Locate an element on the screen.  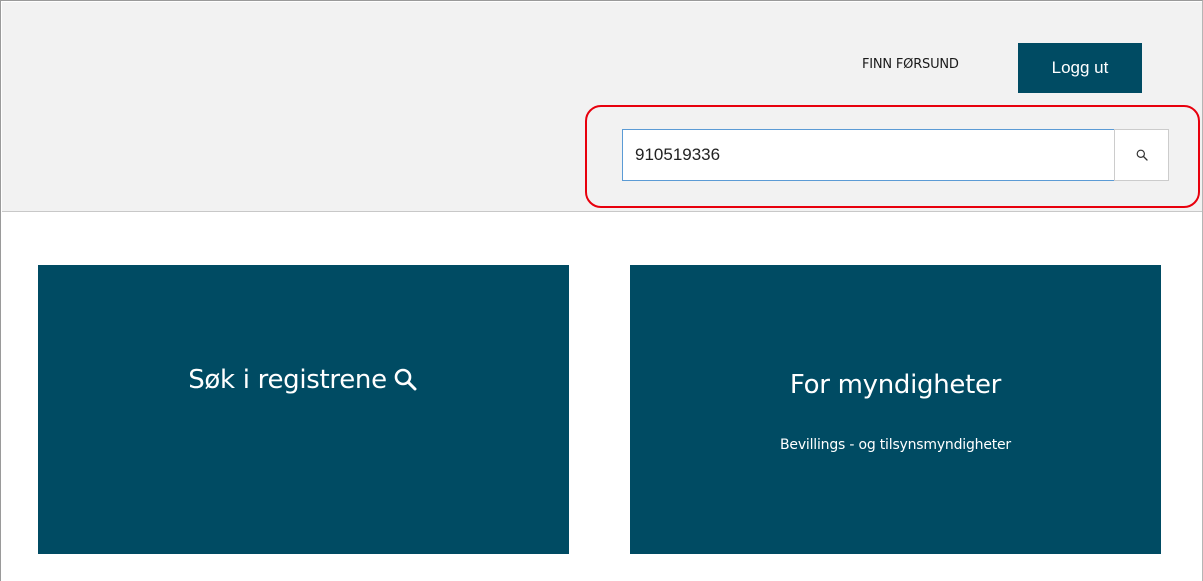
search-button is located at coordinates (1141, 155).